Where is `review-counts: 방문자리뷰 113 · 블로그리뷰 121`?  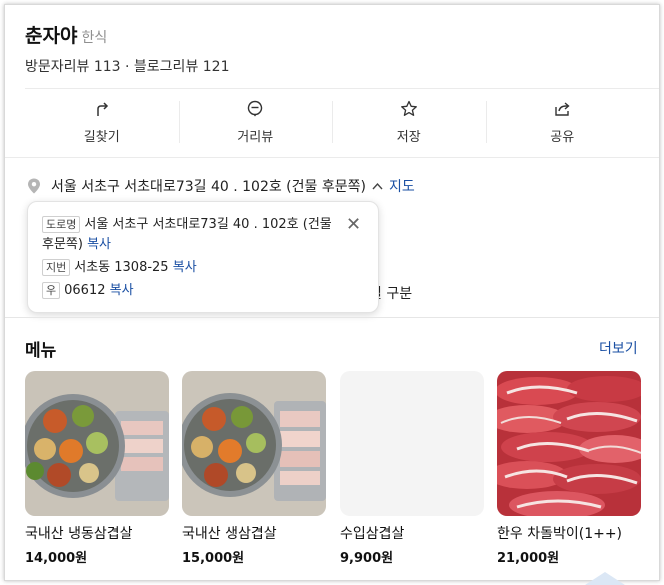 review-counts: 방문자리뷰 113 · 블로그리뷰 121 is located at coordinates (127, 66).